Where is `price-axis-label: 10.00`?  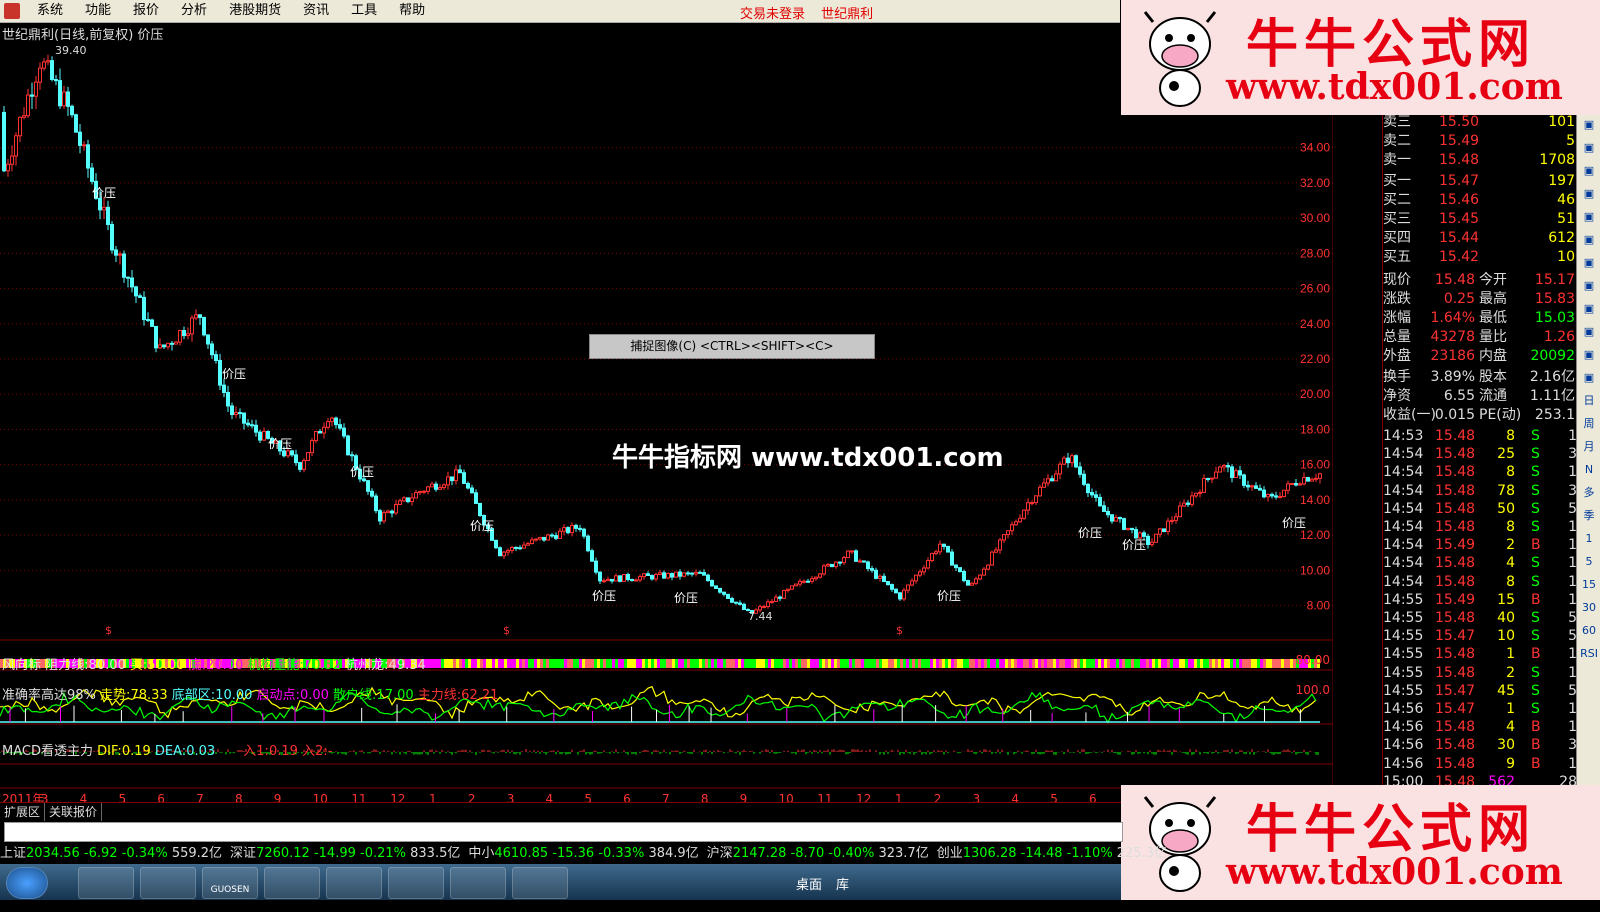 price-axis-label: 10.00 is located at coordinates (1315, 570).